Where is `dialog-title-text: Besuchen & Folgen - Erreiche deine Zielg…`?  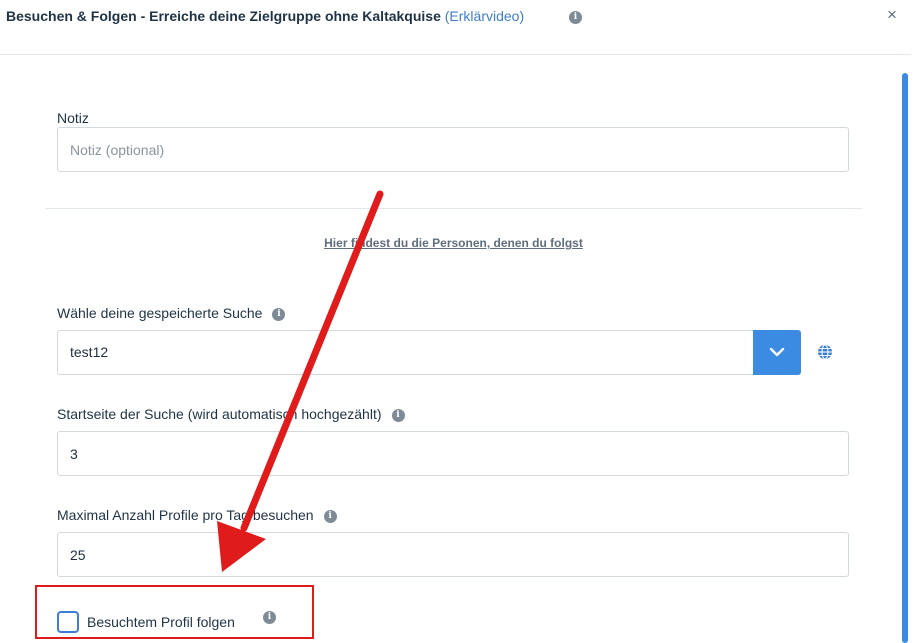
dialog-title-text: Besuchen & Folgen - Erreiche deine Zielg… is located at coordinates (223, 16).